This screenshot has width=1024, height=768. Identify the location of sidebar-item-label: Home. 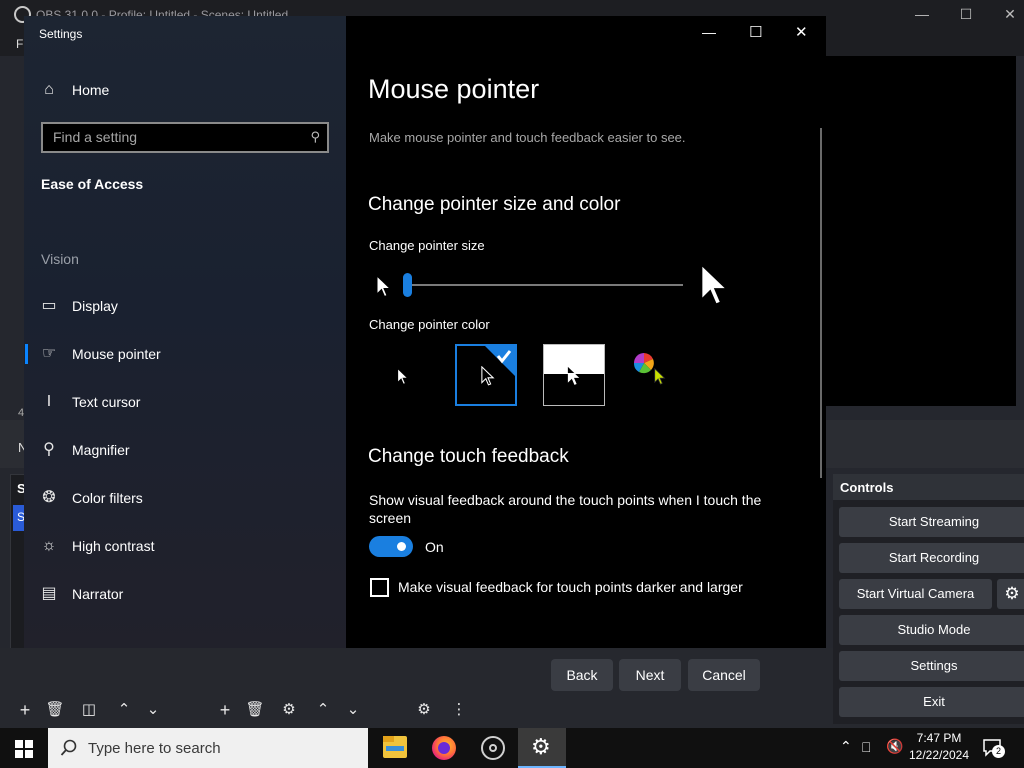
(91, 90).